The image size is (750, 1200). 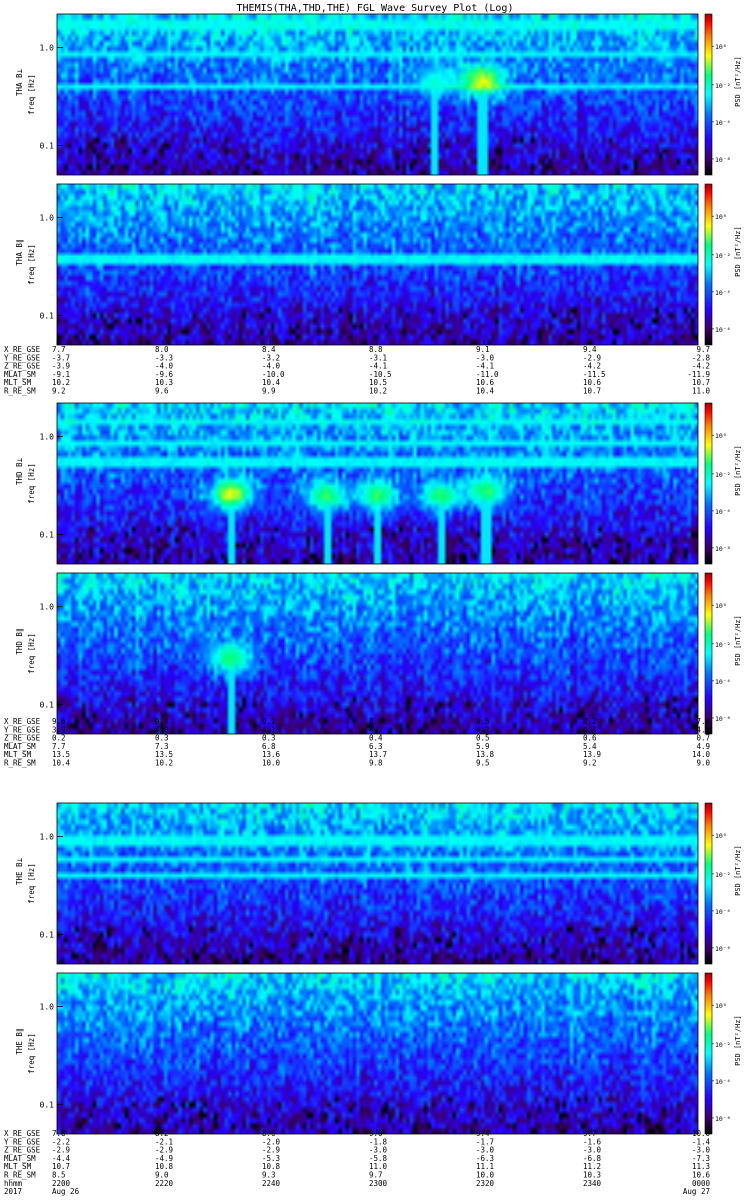 I want to click on ephemeris-value: 2320, so click(x=485, y=1183).